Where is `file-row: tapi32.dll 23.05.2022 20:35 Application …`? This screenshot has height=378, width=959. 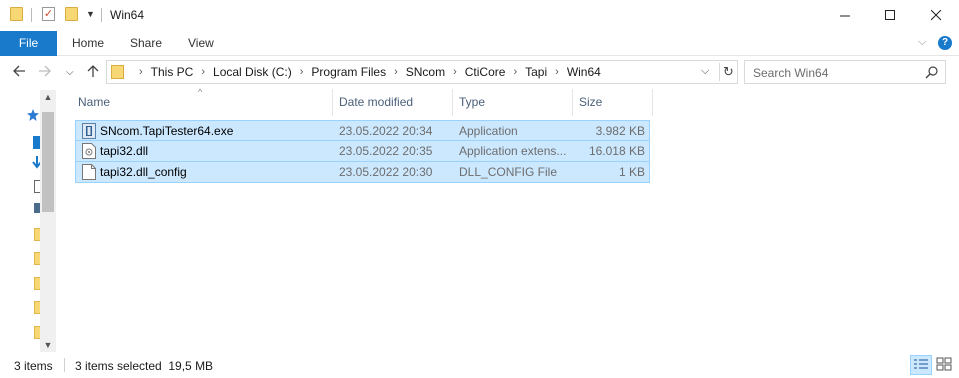 file-row: tapi32.dll 23.05.2022 20:35 Application … is located at coordinates (362, 151).